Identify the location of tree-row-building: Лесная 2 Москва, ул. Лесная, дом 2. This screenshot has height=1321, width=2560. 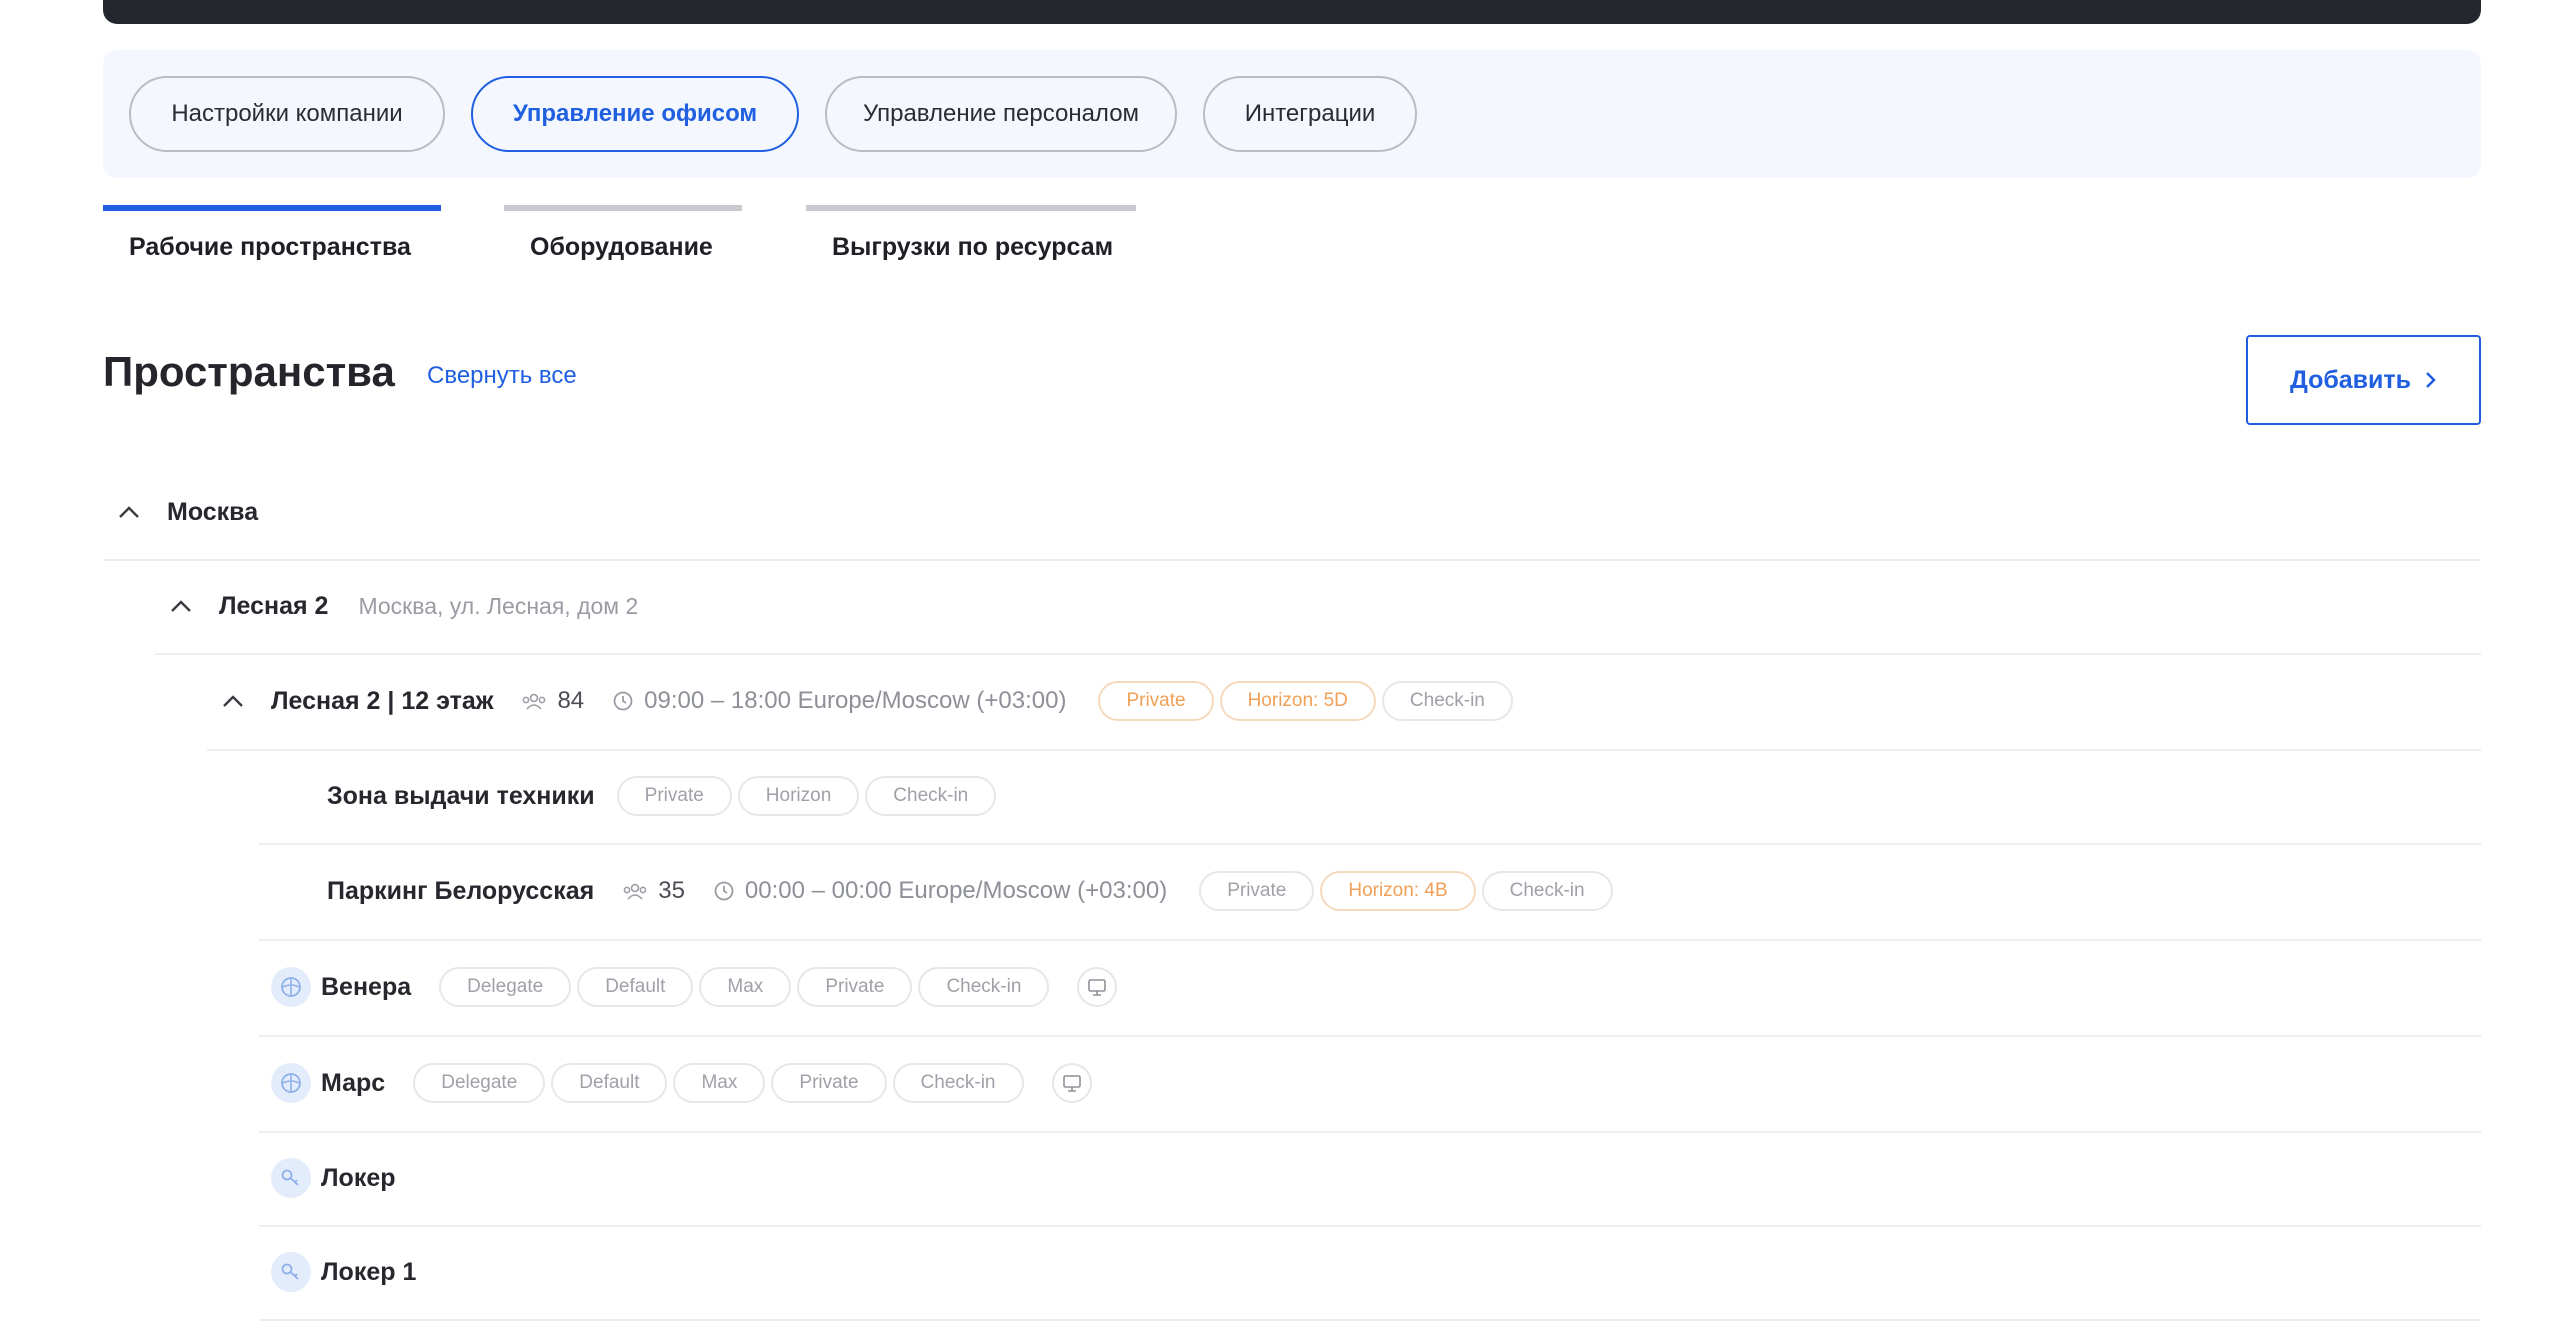
(1318, 607).